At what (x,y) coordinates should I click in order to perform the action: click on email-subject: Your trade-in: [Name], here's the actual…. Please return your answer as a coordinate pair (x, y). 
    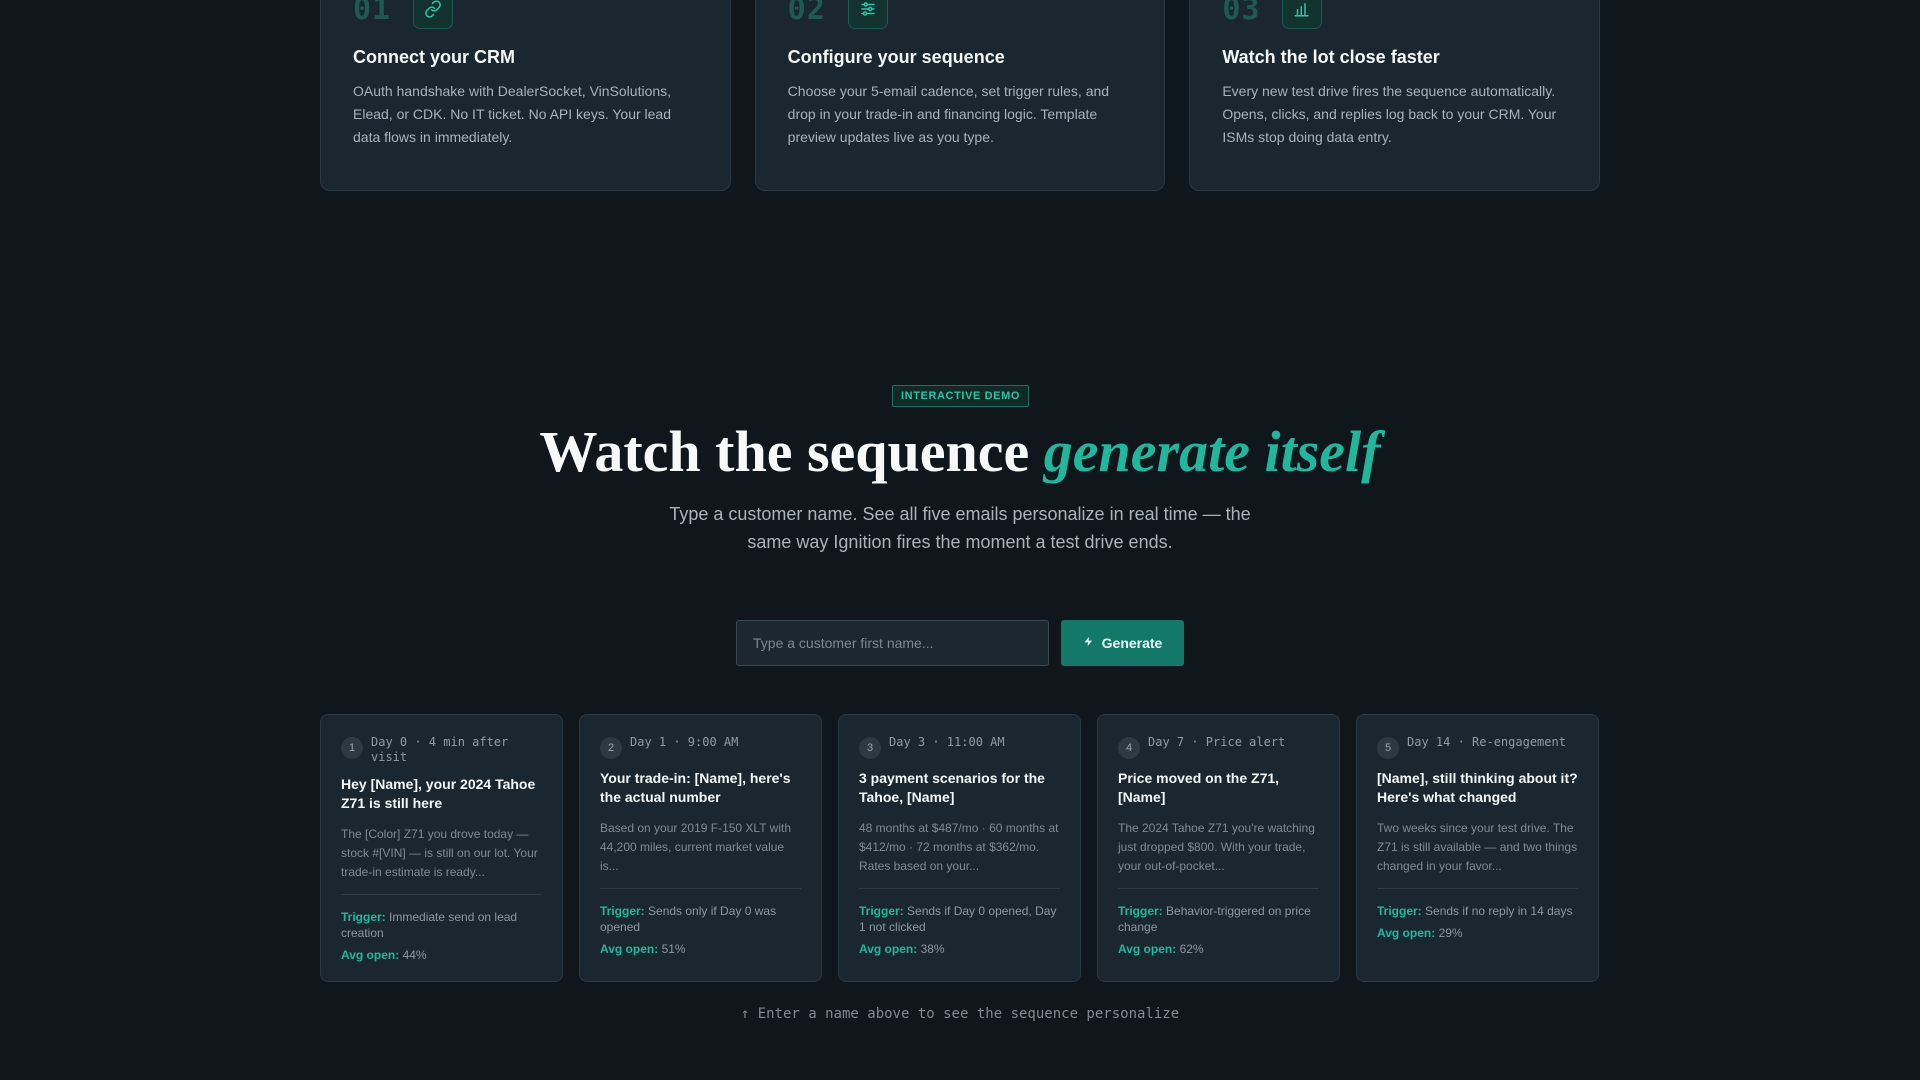
    Looking at the image, I should click on (695, 787).